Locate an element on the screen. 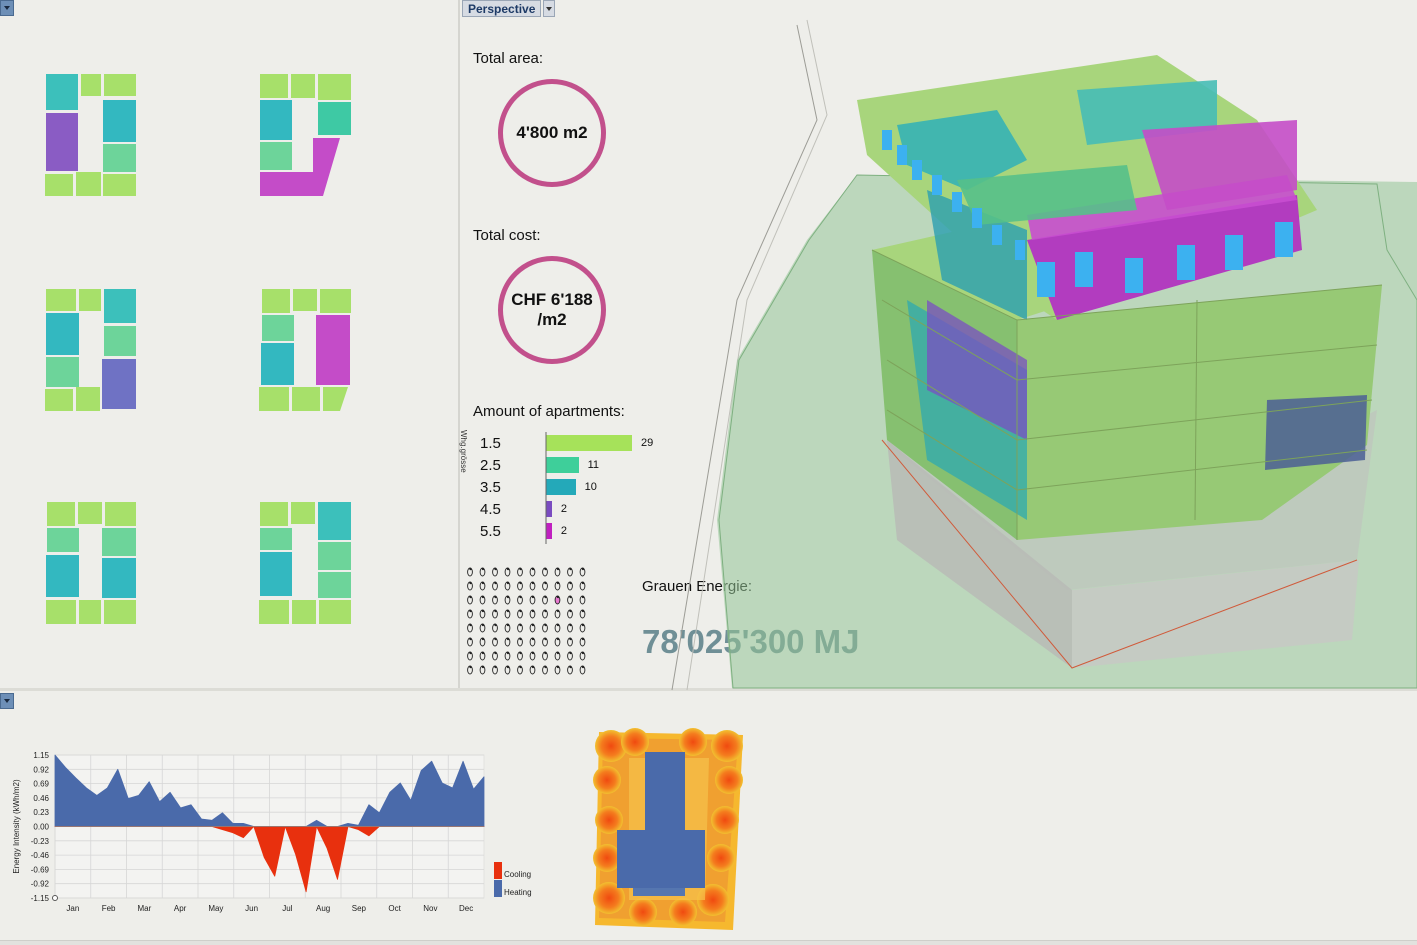 This screenshot has width=1417, height=945. apartment-size-label: 5.5 is located at coordinates (490, 531).